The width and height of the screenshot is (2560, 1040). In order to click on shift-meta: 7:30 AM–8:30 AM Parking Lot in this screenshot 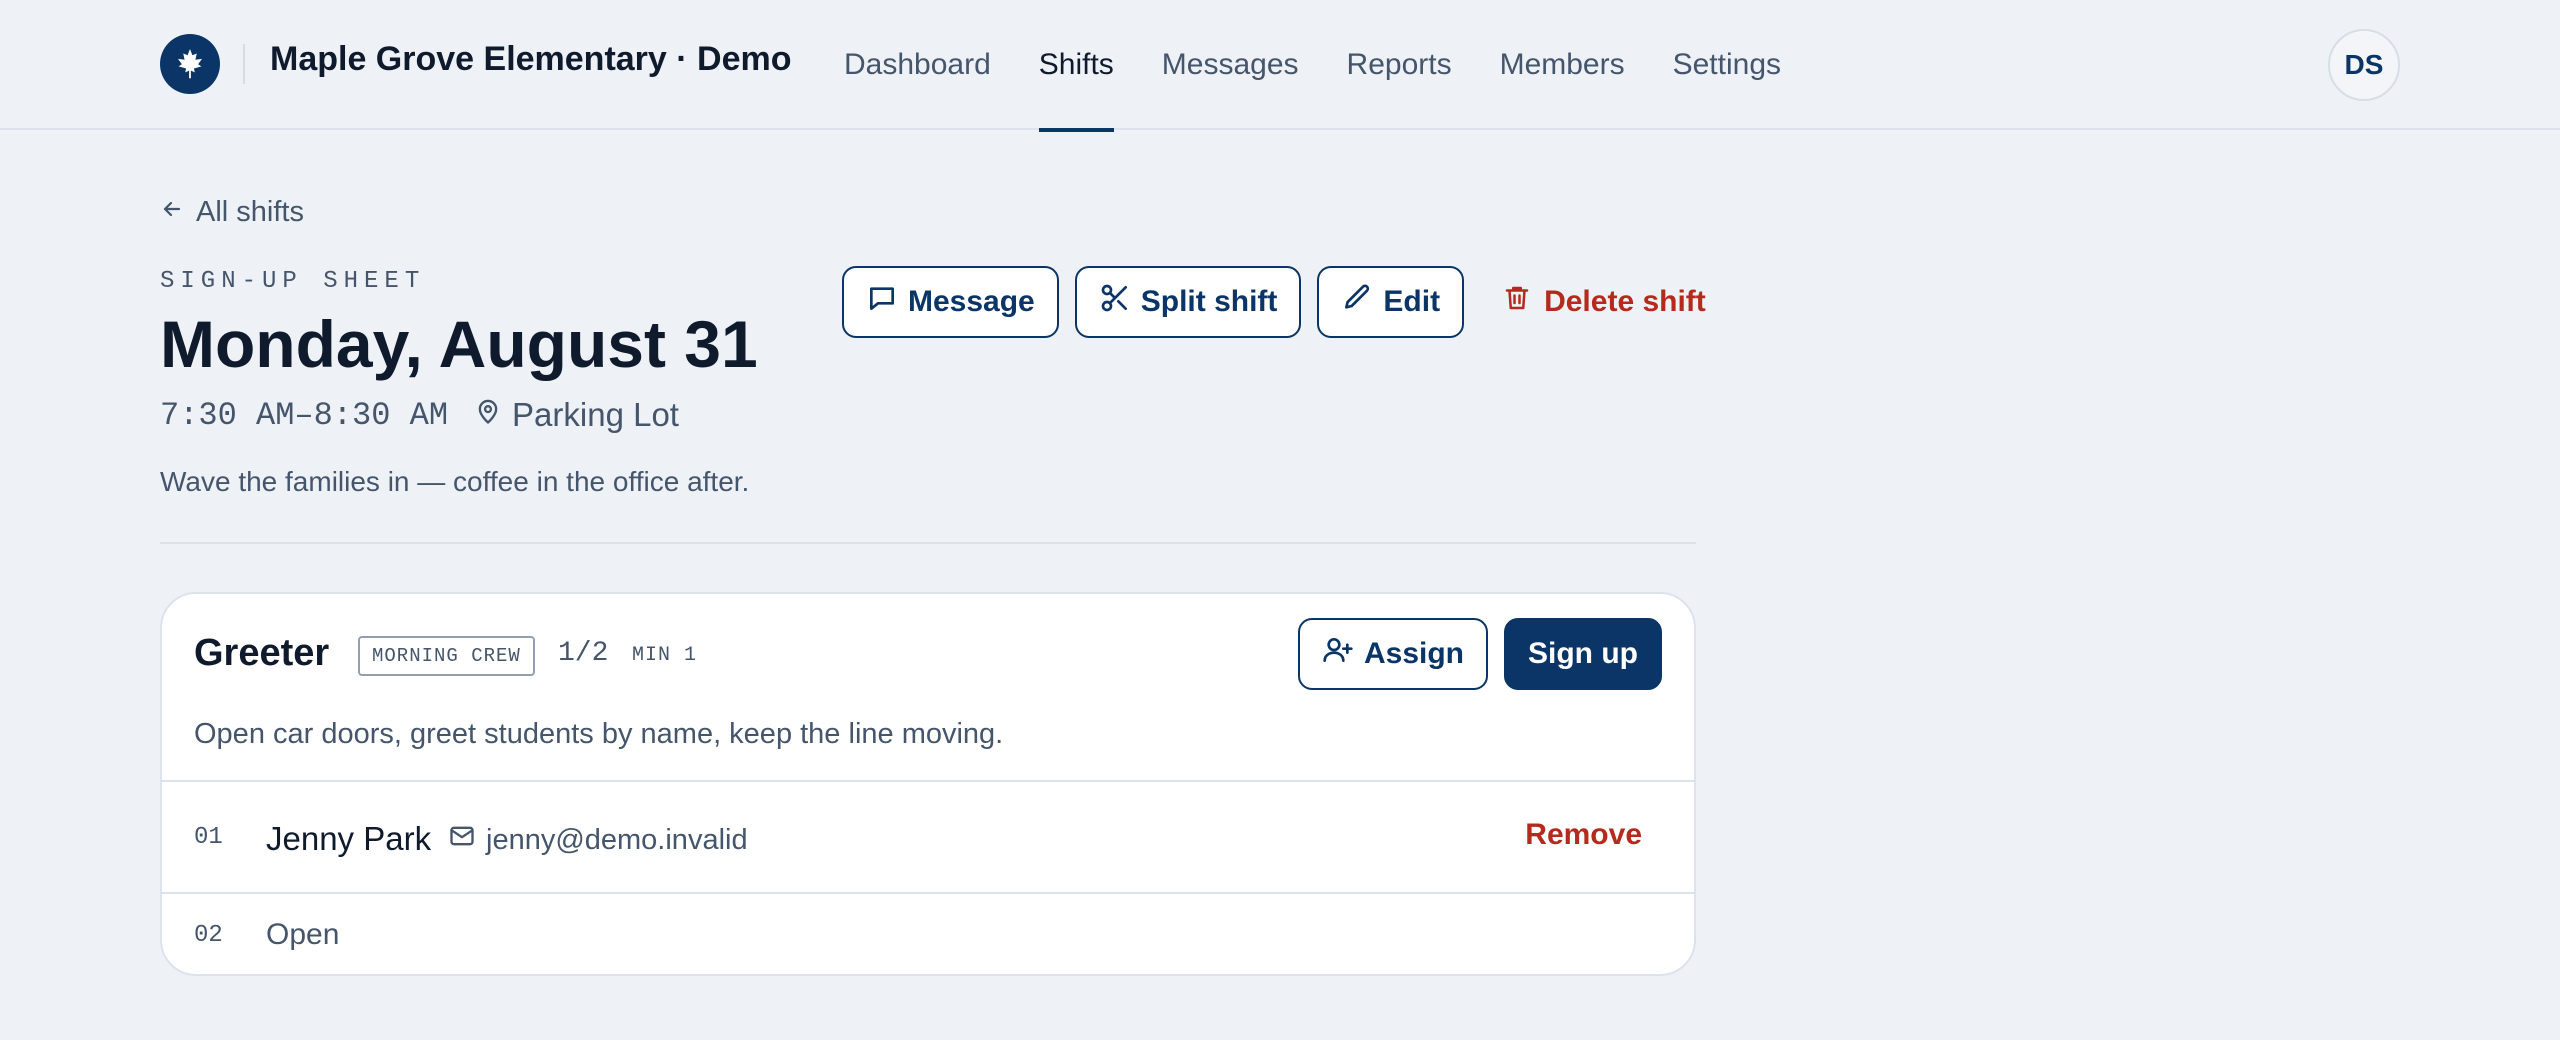, I will do `click(419, 415)`.